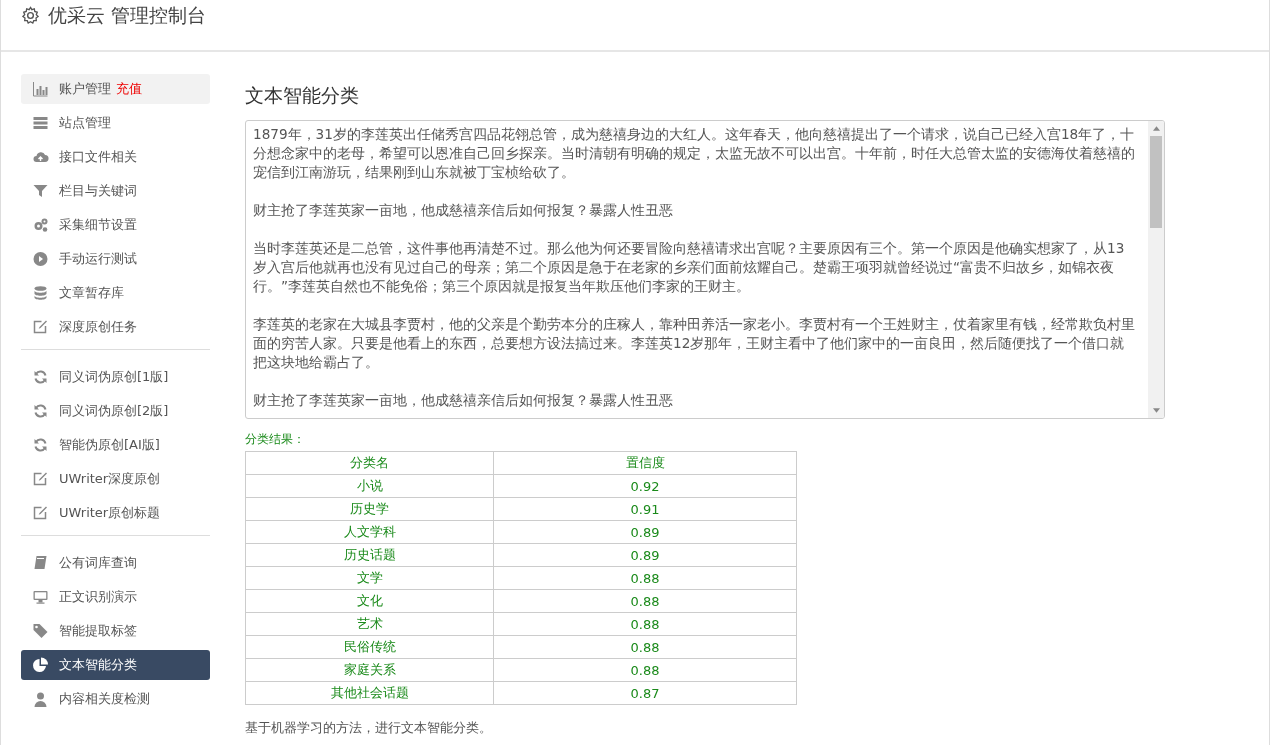 The width and height of the screenshot is (1280, 745). What do you see at coordinates (645, 463) in the screenshot?
I see `column-header: 置信度` at bounding box center [645, 463].